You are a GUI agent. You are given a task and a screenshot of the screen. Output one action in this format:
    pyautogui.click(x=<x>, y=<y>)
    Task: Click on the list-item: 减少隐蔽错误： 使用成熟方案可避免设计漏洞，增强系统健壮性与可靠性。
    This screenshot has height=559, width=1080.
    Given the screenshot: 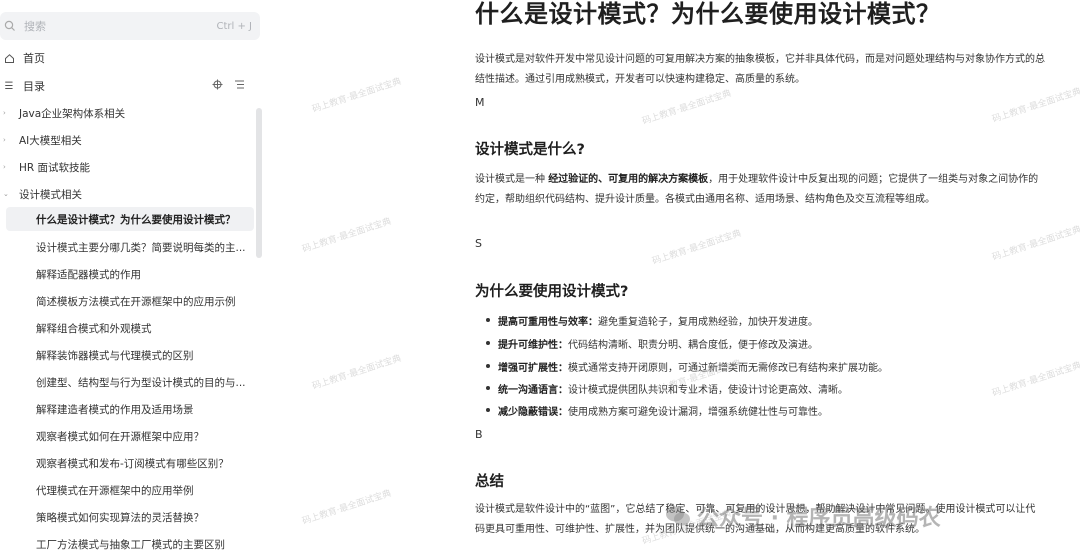 What is the action you would take?
    pyautogui.click(x=657, y=410)
    